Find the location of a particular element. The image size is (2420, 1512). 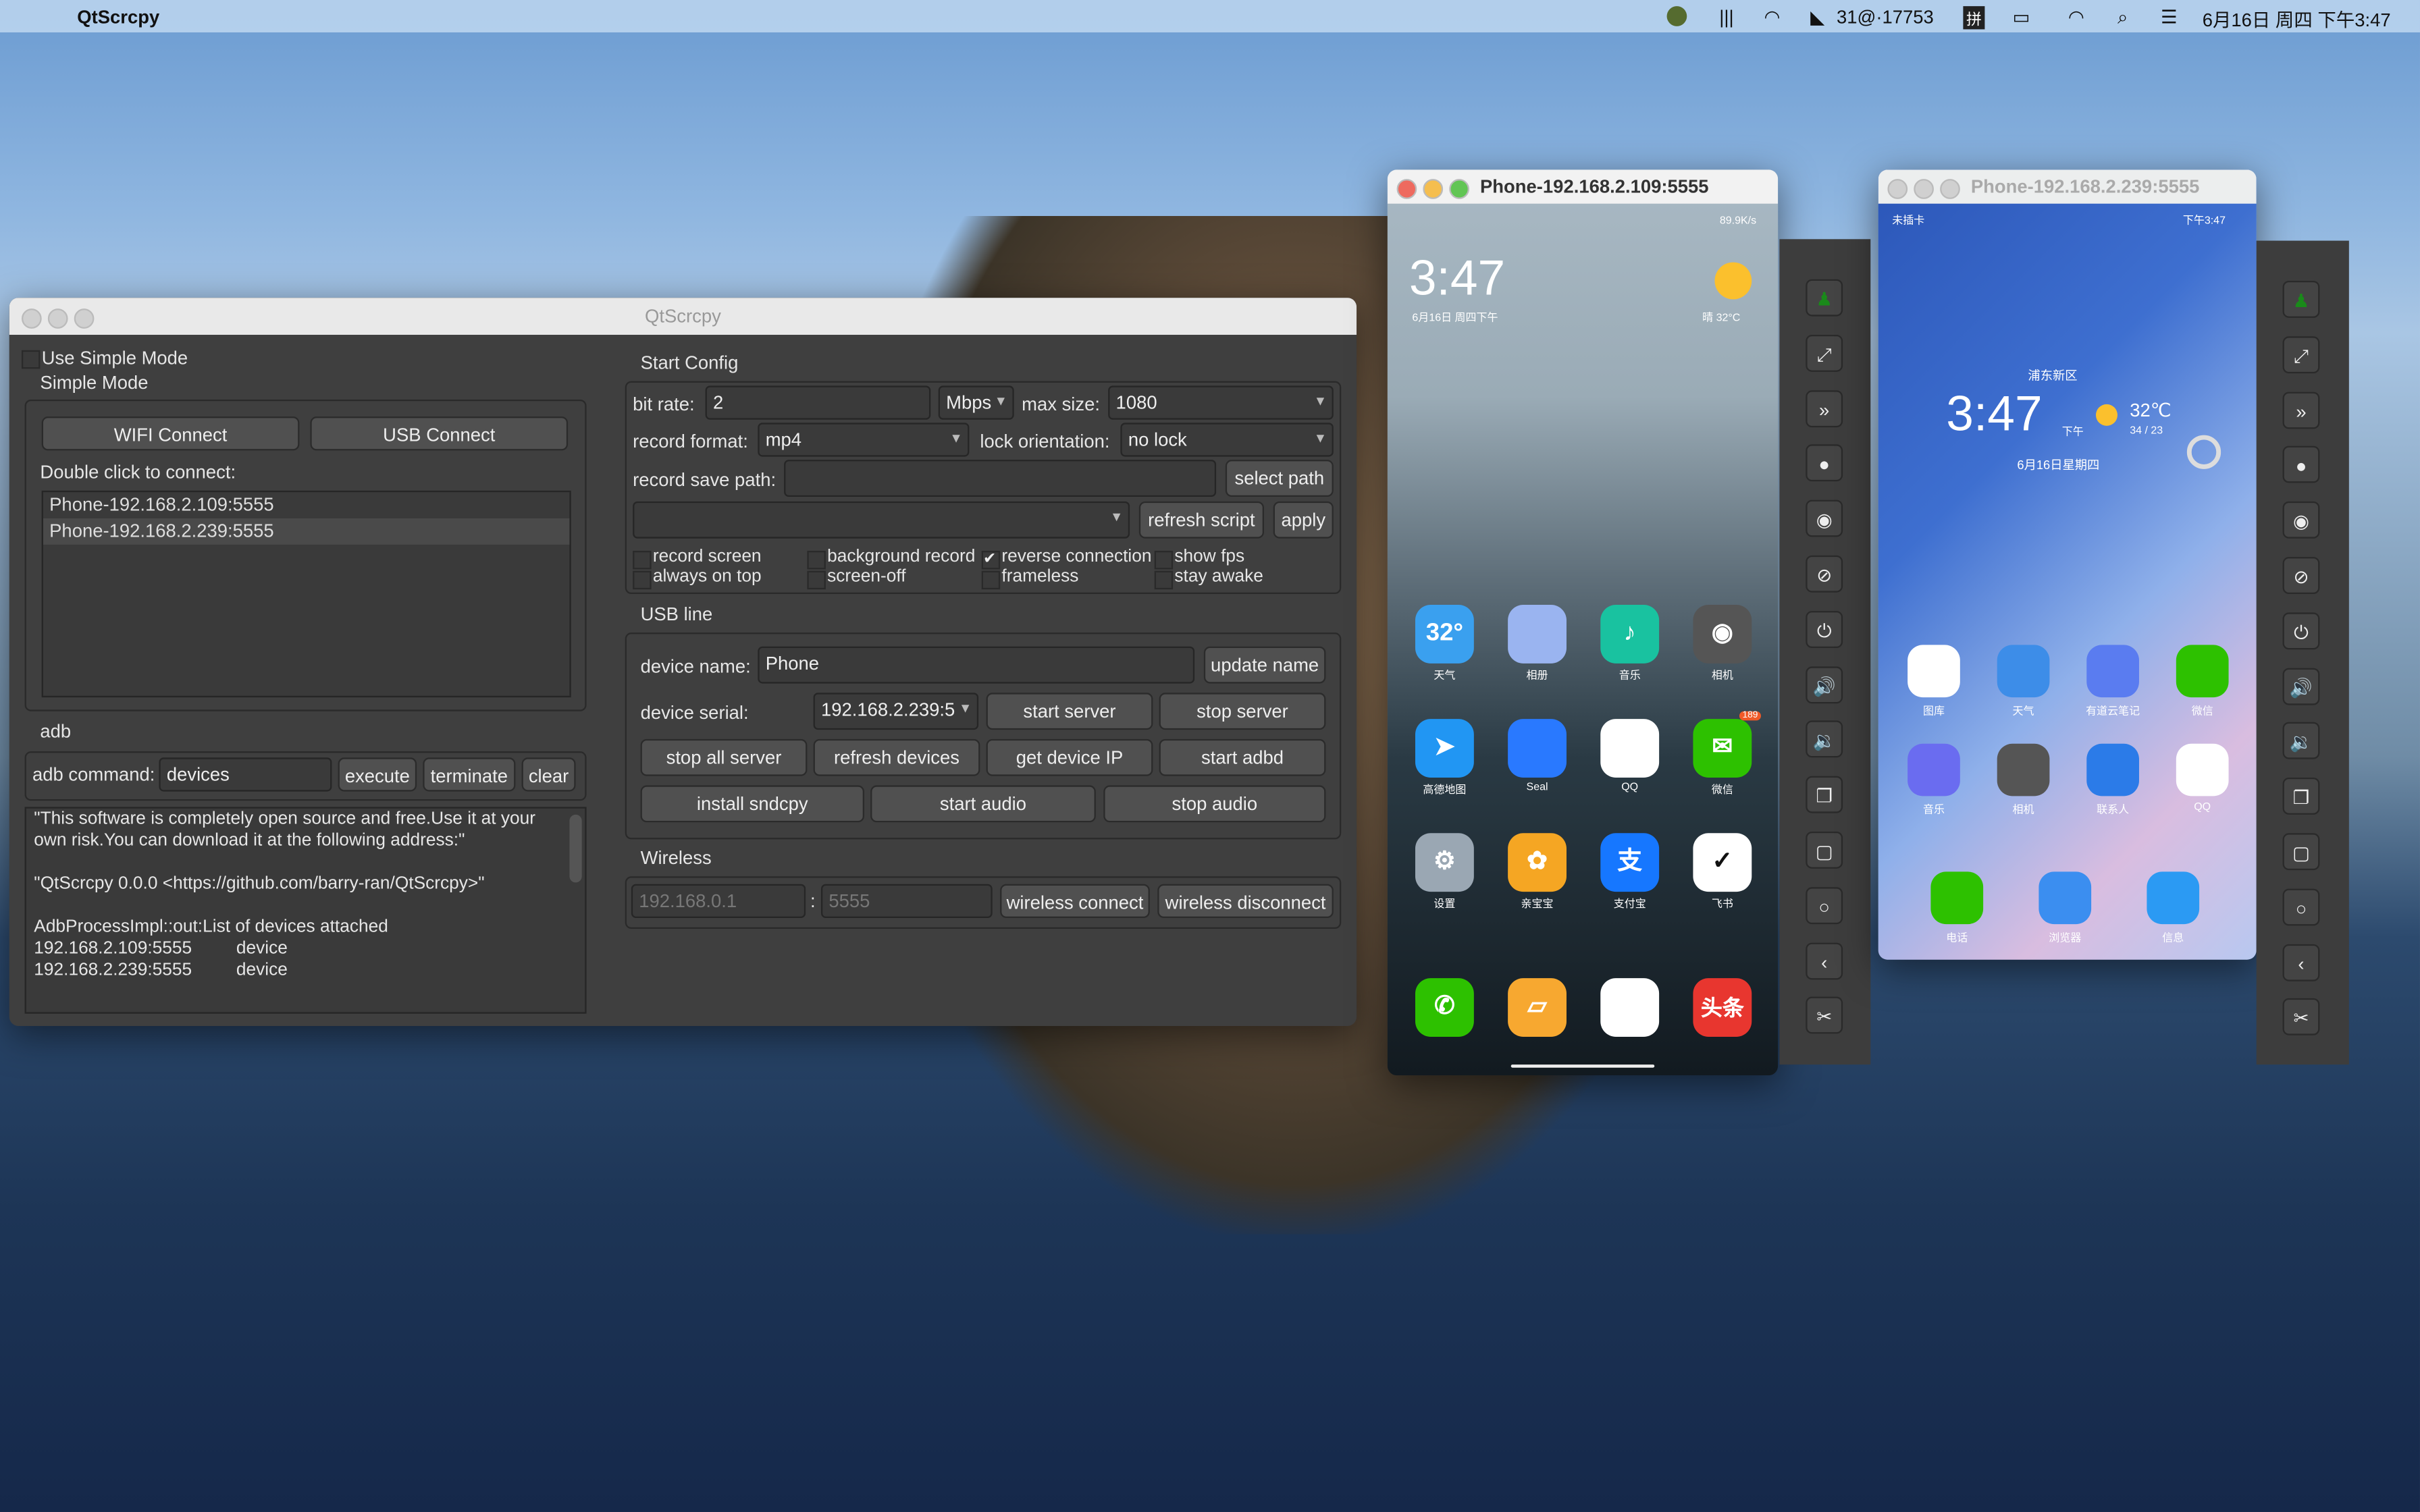

app-switch-icon: ▢ is located at coordinates (2301, 852).